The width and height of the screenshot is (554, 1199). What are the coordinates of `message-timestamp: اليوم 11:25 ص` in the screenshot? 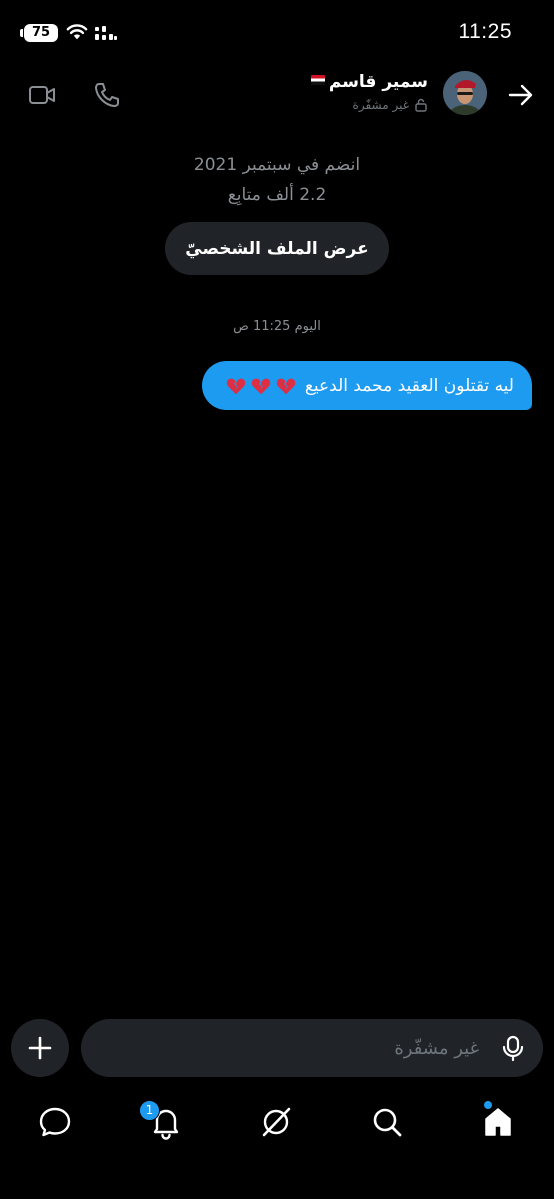 It's located at (277, 326).